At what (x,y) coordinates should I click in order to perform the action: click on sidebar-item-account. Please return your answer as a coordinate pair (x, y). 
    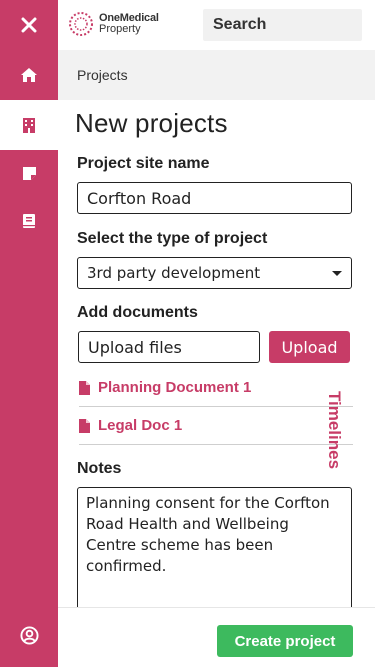
    Looking at the image, I should click on (29, 635).